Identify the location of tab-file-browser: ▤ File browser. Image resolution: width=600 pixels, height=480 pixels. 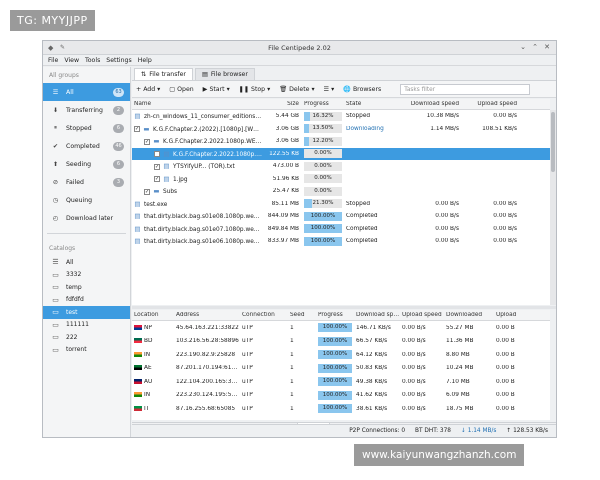
(224, 74).